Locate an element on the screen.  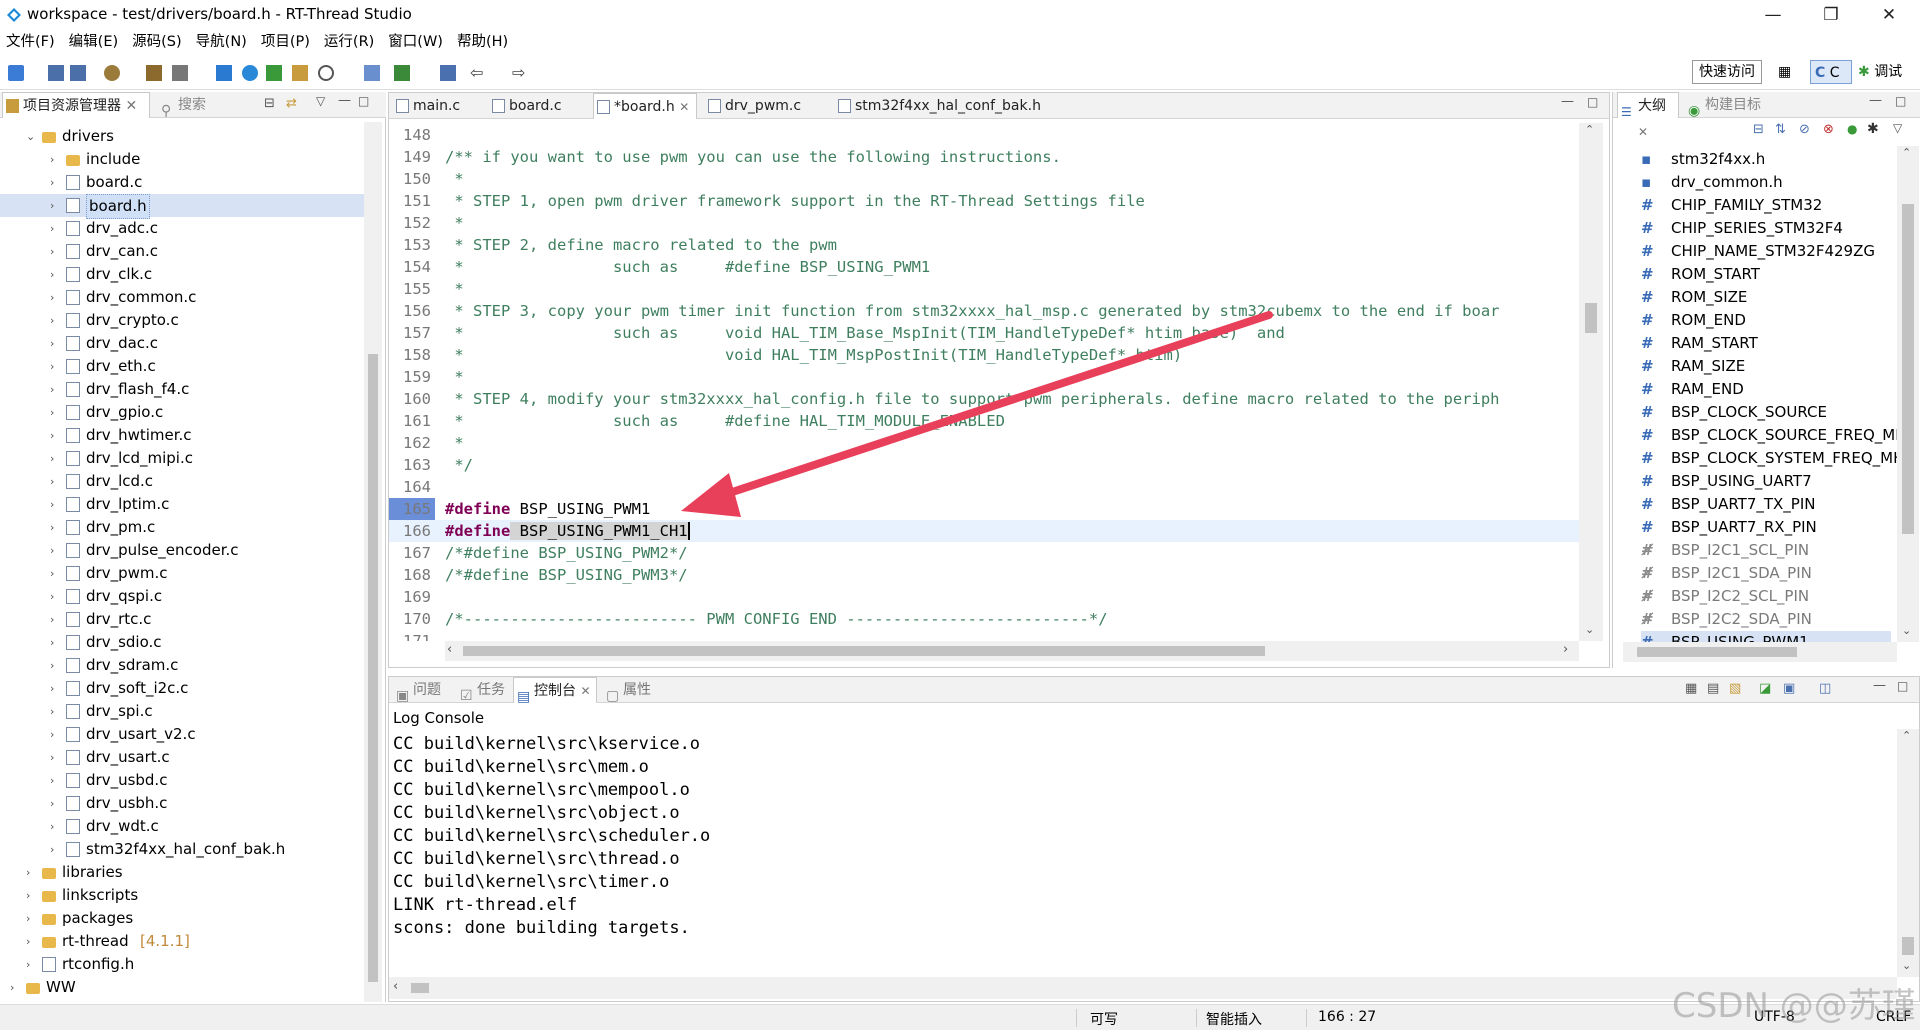
tab-stm32f4xx-hal-conf-bak-h: stm32f4xx_hal_conf_bak.h is located at coordinates (938, 106).